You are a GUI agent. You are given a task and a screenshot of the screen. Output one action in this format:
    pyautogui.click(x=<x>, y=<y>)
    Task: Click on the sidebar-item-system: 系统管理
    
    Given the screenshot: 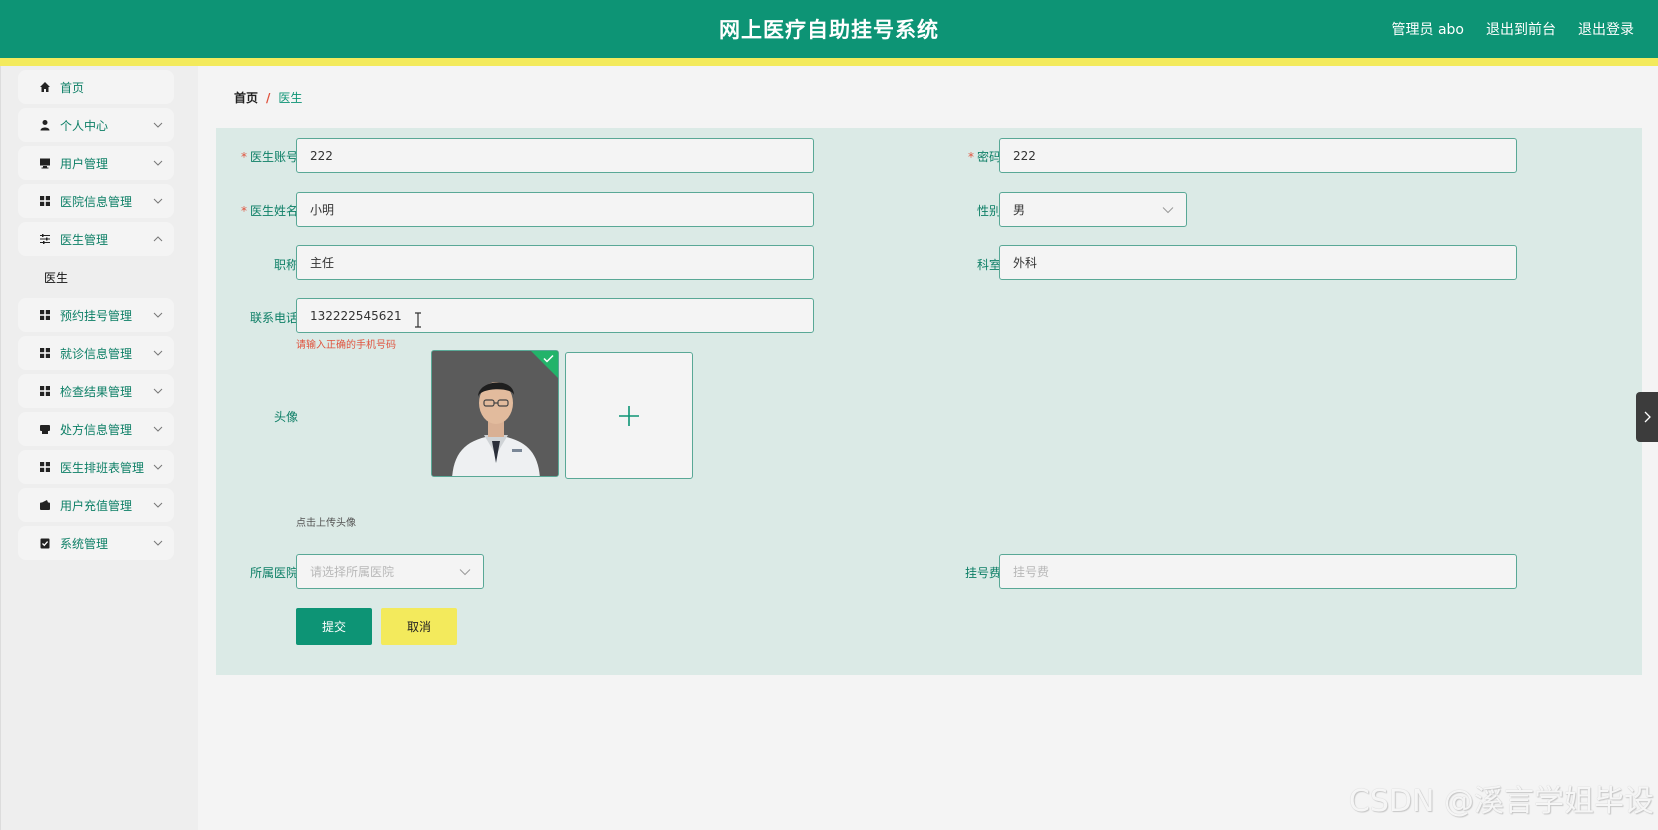 What is the action you would take?
    pyautogui.click(x=96, y=543)
    